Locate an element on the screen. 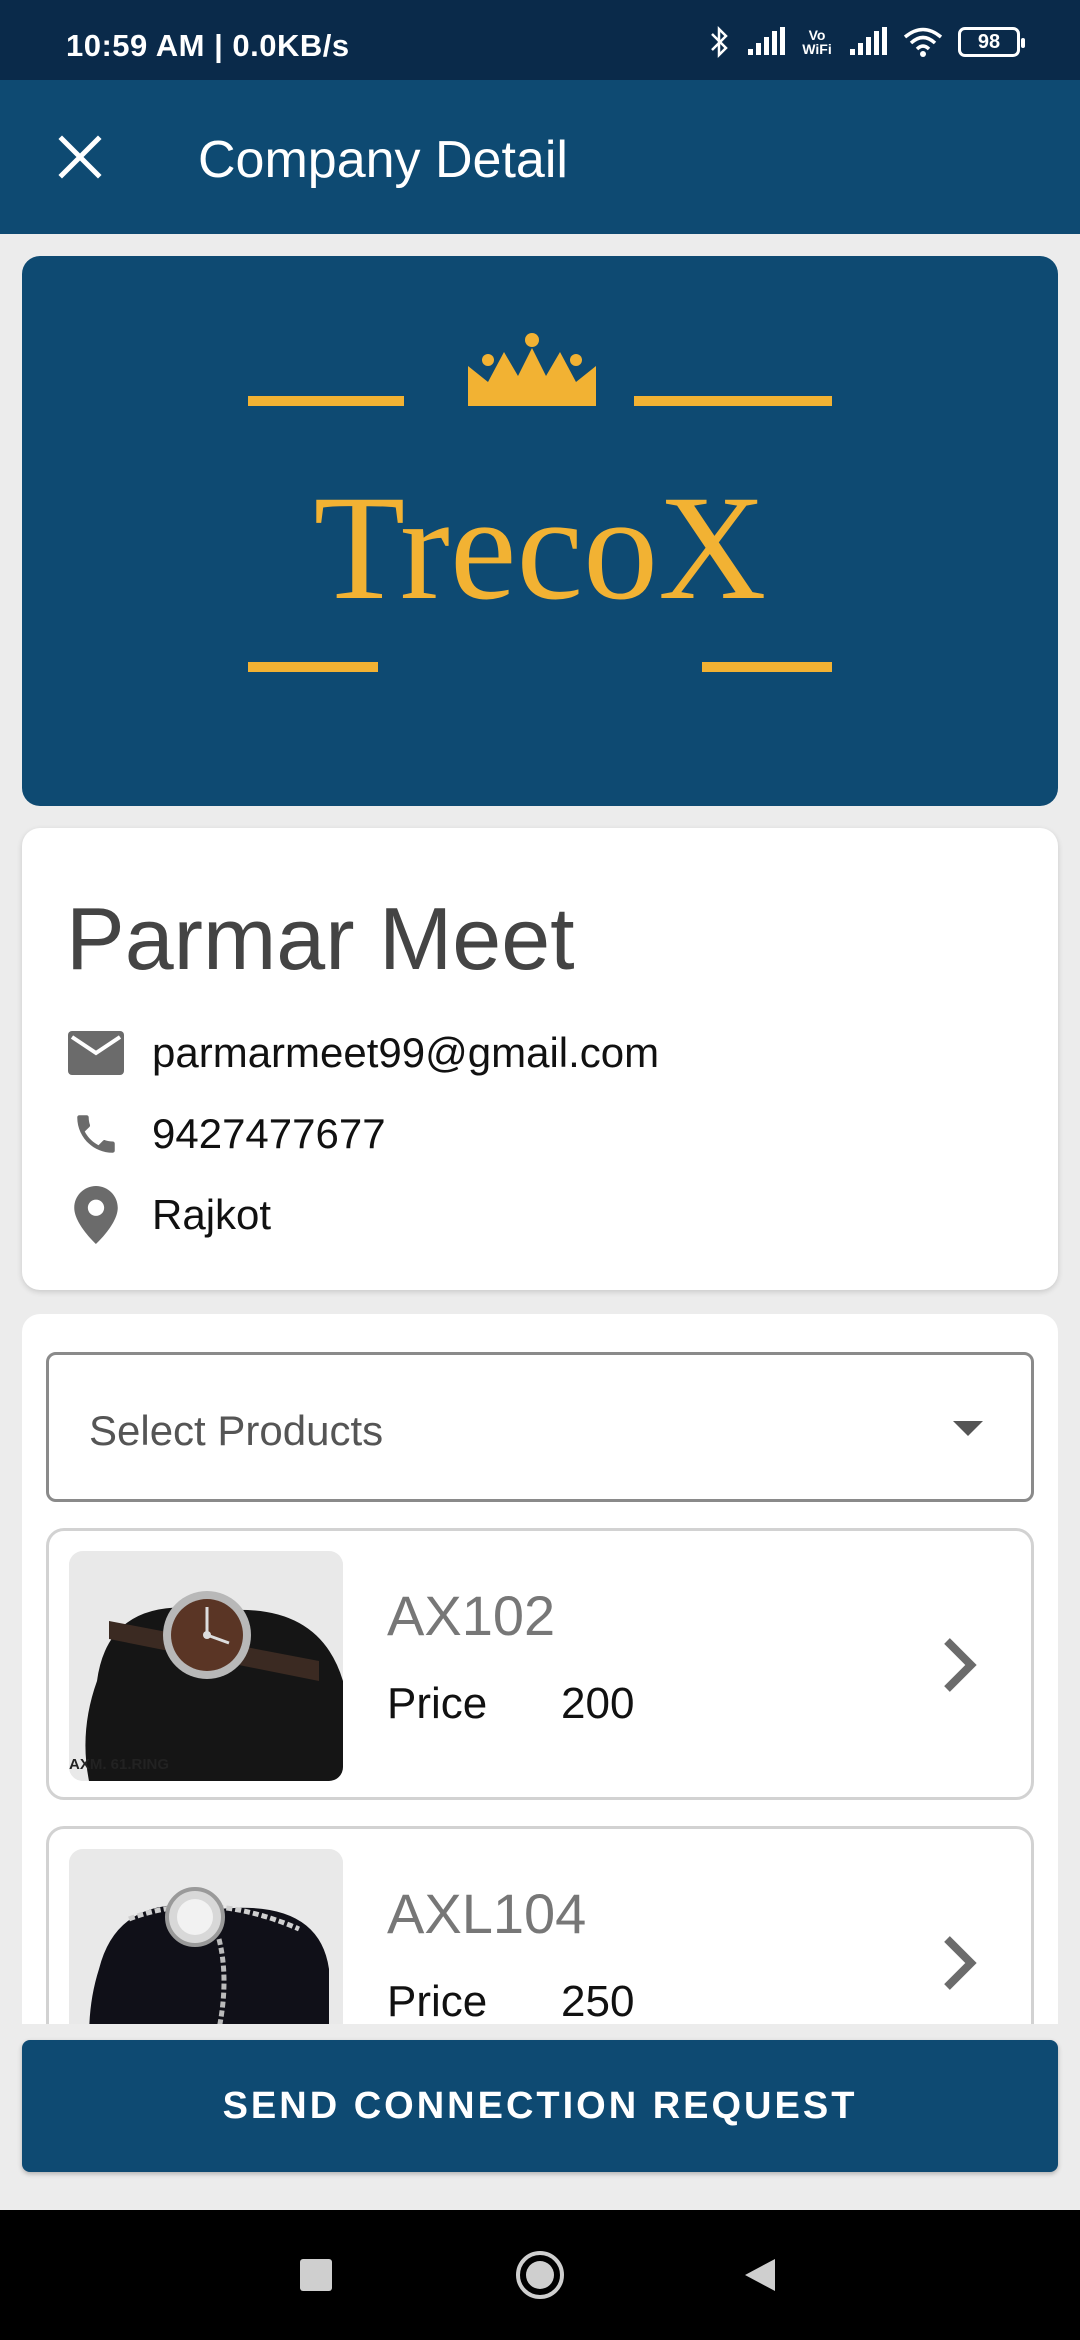  close-button is located at coordinates (80, 157).